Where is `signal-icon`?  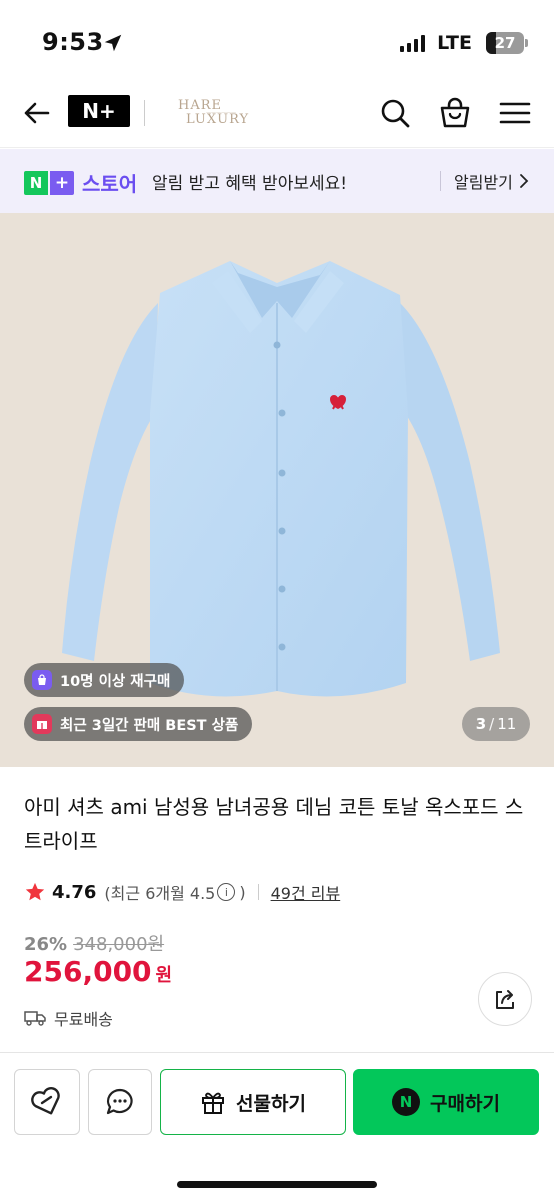 signal-icon is located at coordinates (413, 43).